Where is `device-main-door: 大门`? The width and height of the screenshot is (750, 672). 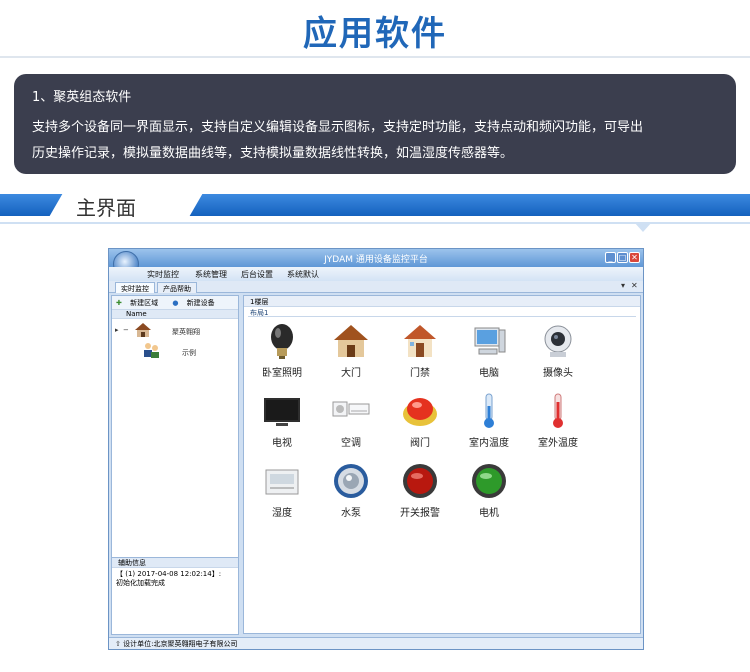 device-main-door: 大门 is located at coordinates (351, 350).